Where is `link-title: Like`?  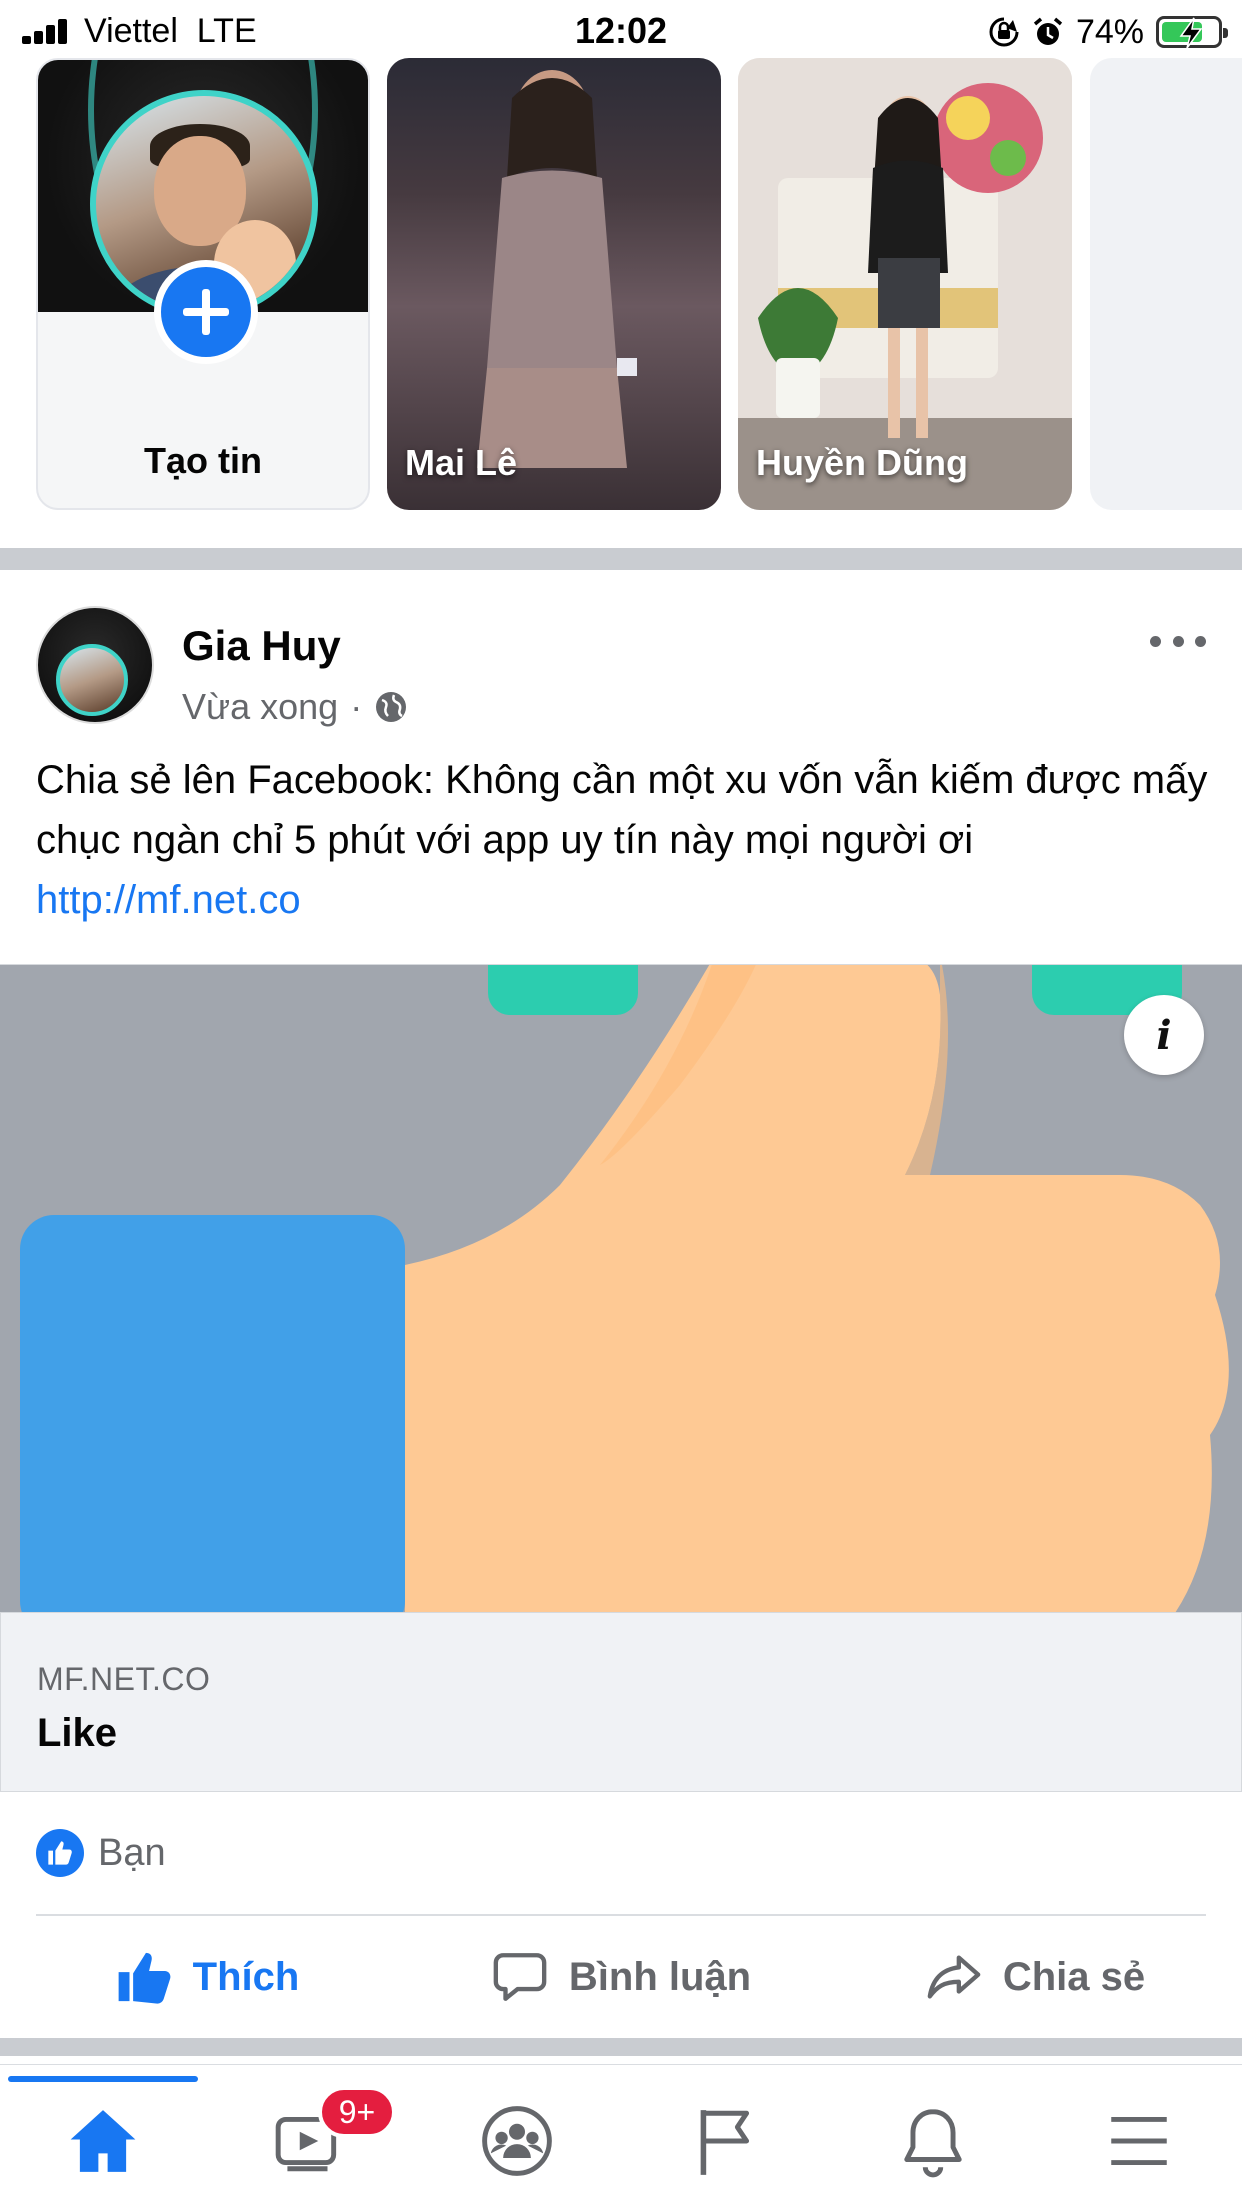 link-title: Like is located at coordinates (77, 1733).